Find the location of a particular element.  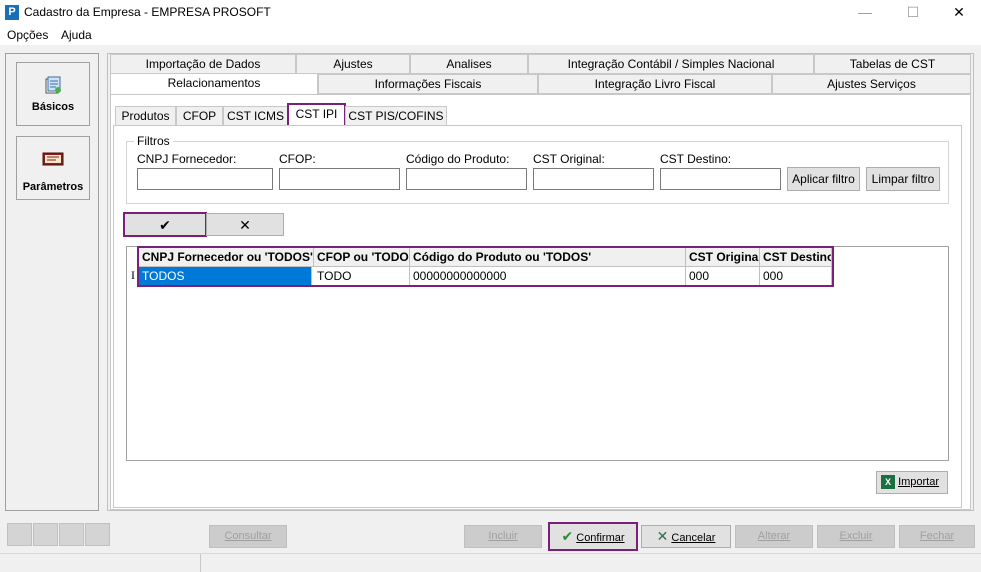

subtab-cst-pis-cofins: CST PIS/COFINS is located at coordinates (396, 116).